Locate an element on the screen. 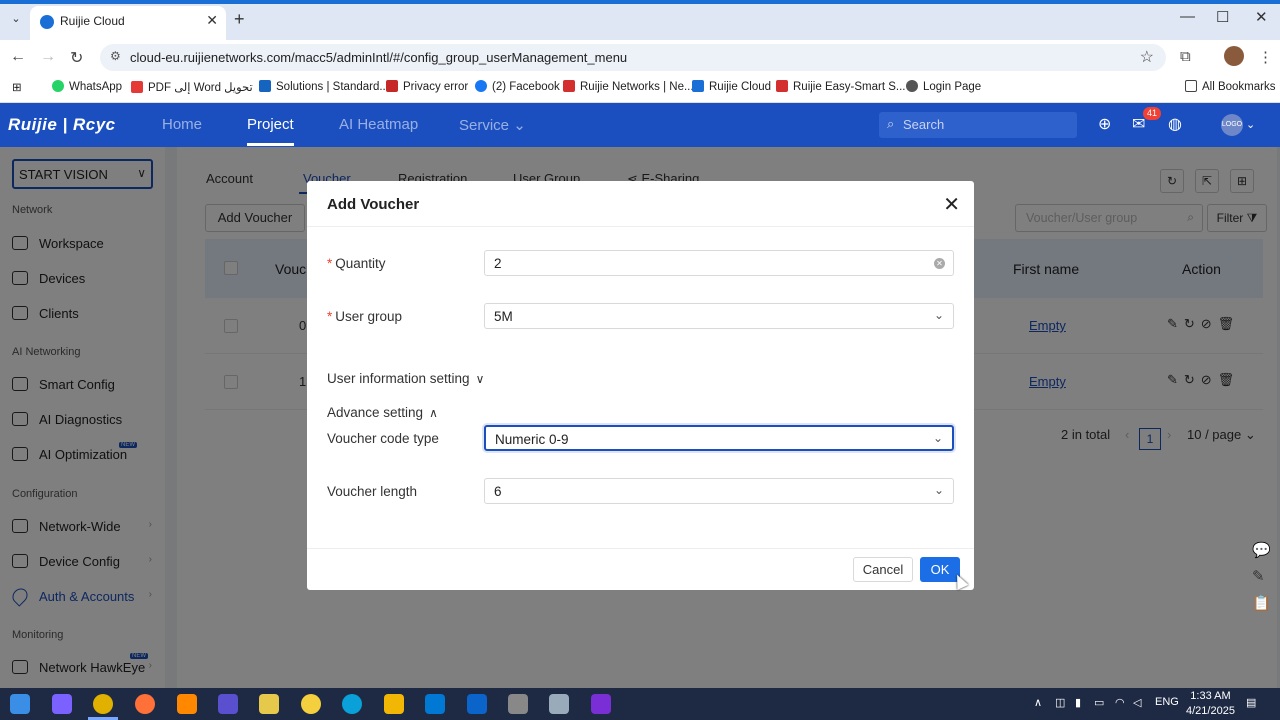 The image size is (1280, 720). window-accent is located at coordinates (640, 2).